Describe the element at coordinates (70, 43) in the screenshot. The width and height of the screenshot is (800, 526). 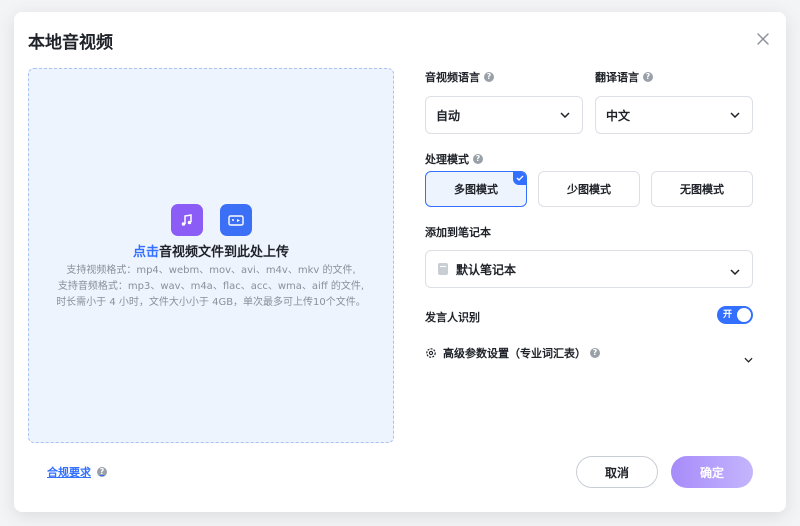
I see `dialog-title: 本地音视频` at that location.